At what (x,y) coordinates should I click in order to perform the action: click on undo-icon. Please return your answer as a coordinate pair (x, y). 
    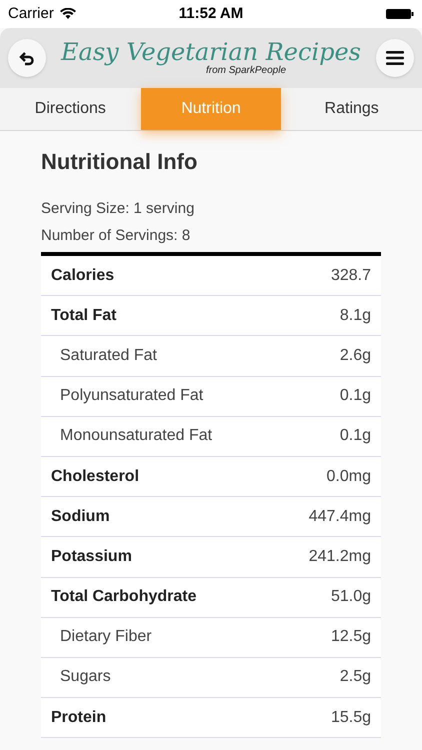
    Looking at the image, I should click on (27, 58).